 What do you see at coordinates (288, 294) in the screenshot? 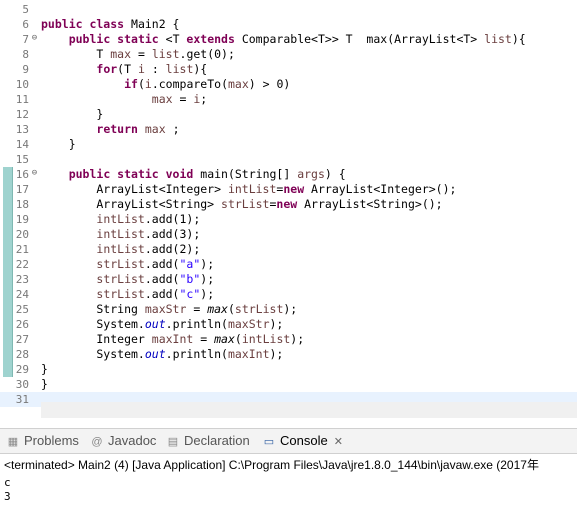
I see `code-line: 24 strList.add("c");` at bounding box center [288, 294].